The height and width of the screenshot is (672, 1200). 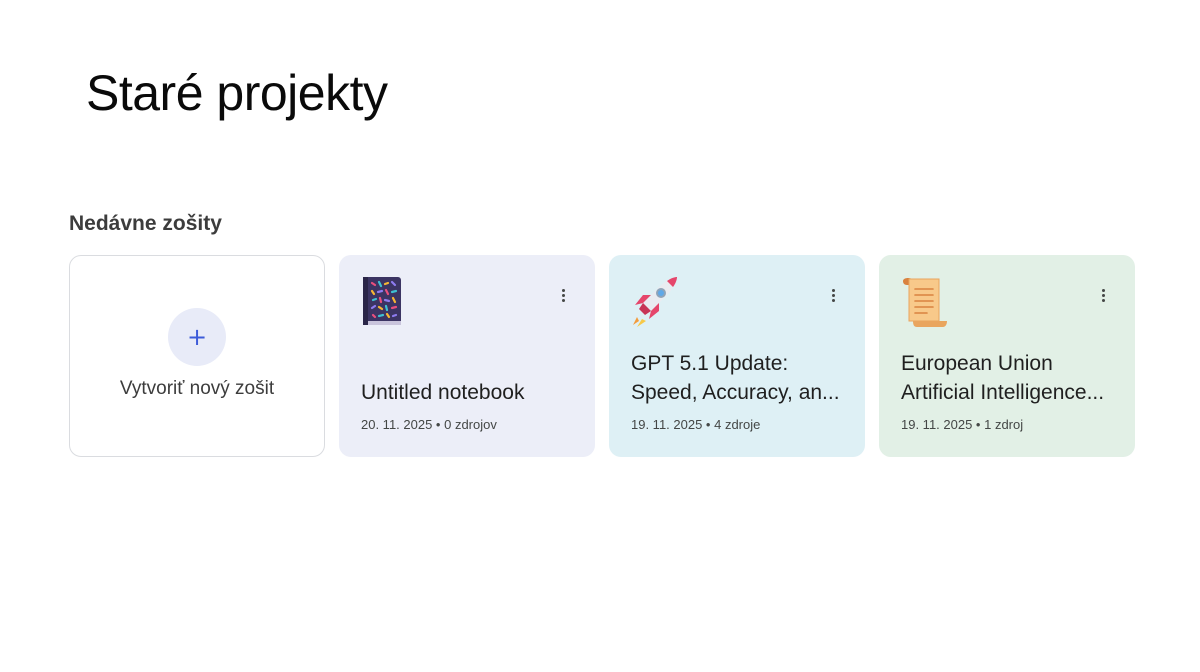 What do you see at coordinates (962, 424) in the screenshot?
I see `notebook-meta: 19. 11. 2025 • 1 zdroj` at bounding box center [962, 424].